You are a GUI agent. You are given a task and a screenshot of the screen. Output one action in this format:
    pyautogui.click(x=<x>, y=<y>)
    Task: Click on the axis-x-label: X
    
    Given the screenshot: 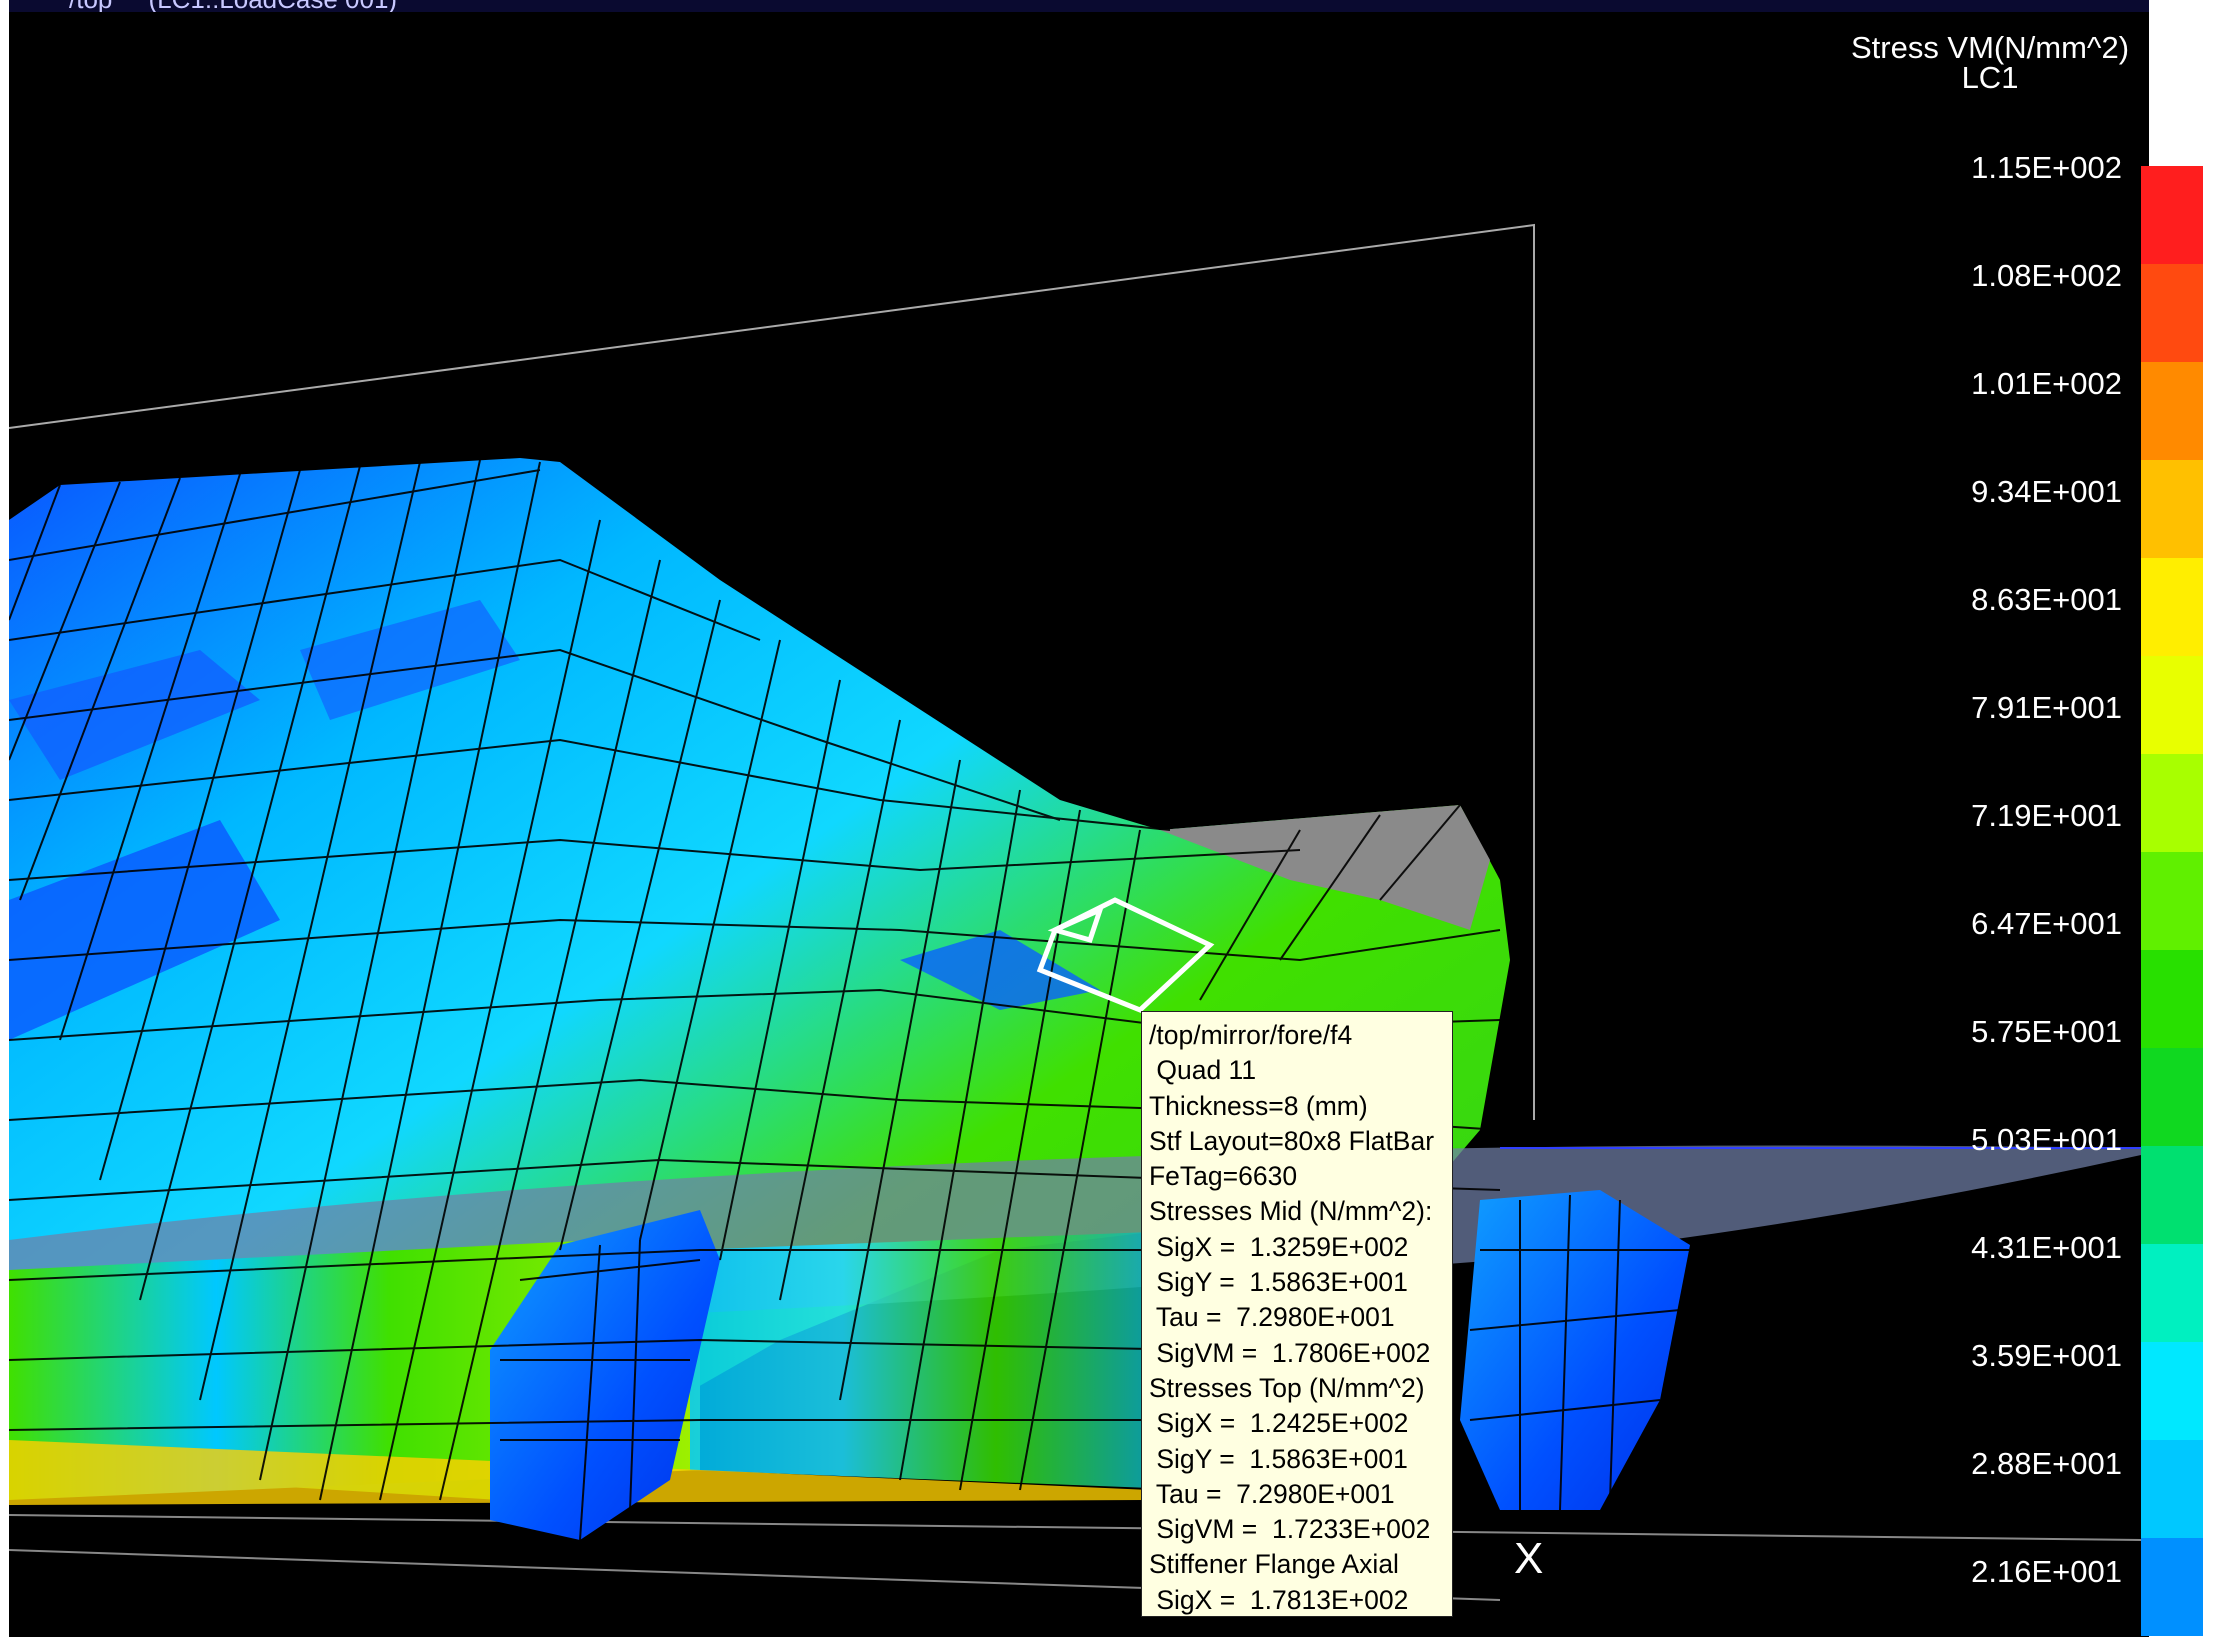 What is the action you would take?
    pyautogui.click(x=1529, y=1558)
    